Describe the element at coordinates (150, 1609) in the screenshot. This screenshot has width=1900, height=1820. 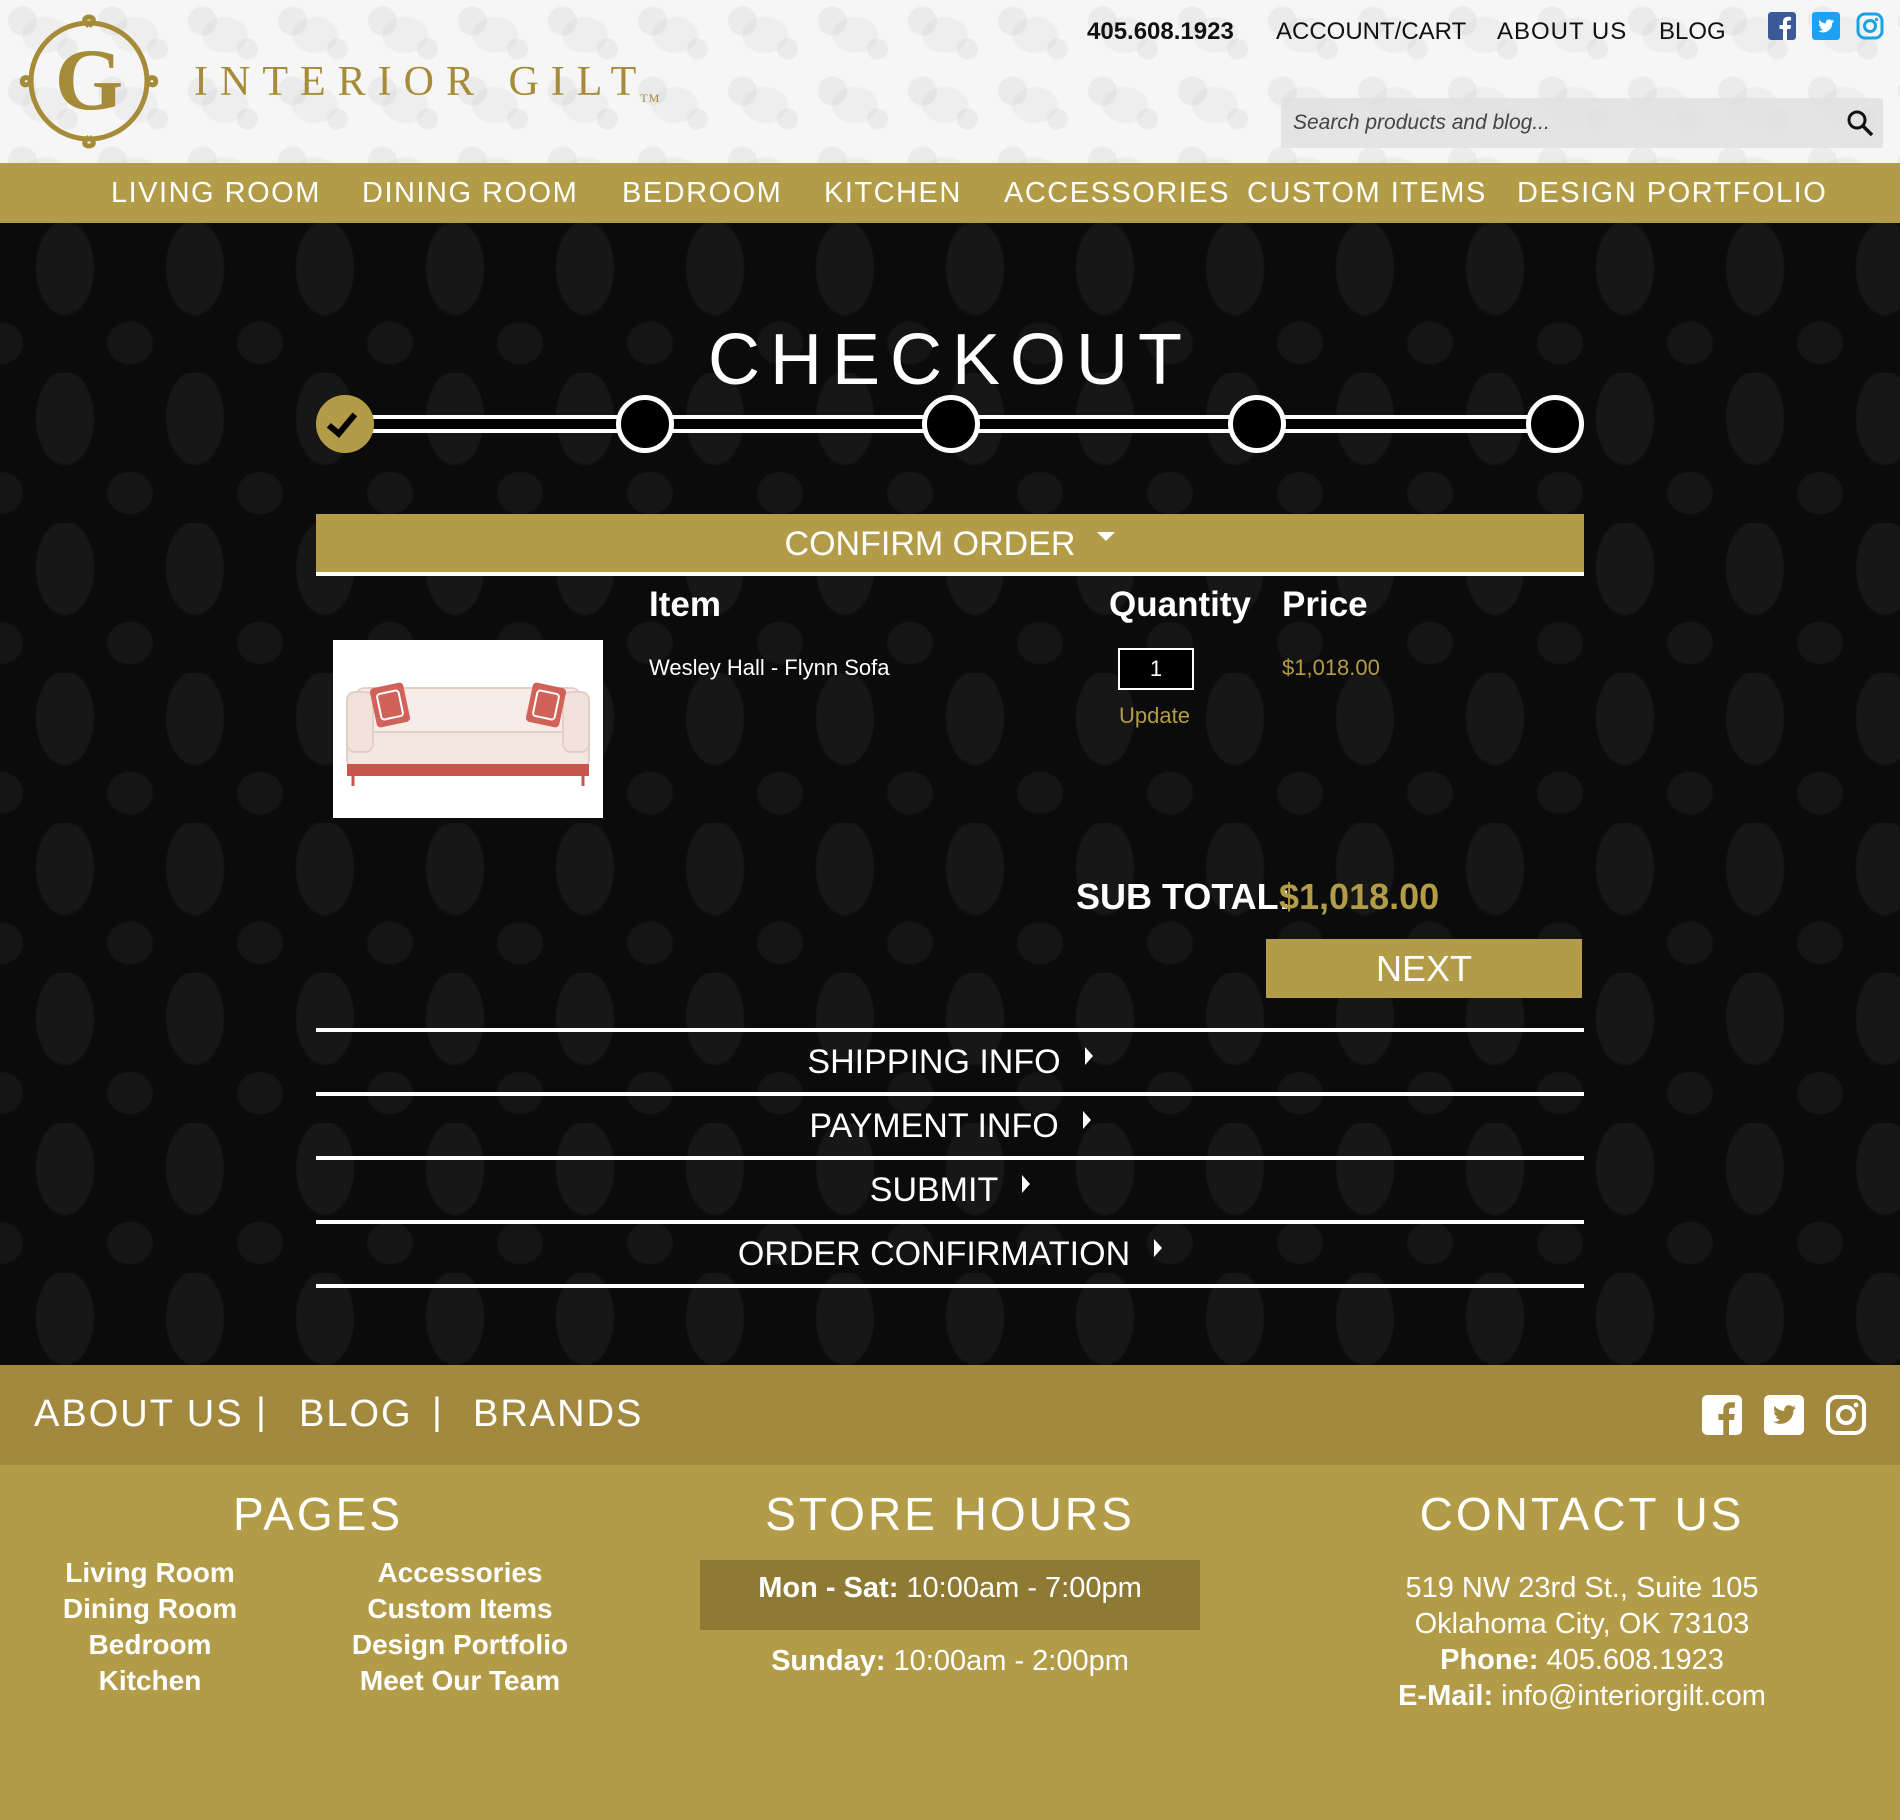
I see `footer-dining-room-link: Dining Room` at that location.